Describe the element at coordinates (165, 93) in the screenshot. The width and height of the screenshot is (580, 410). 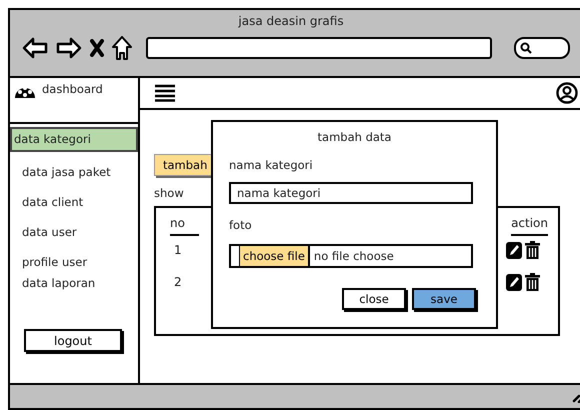
I see `menu-icon` at that location.